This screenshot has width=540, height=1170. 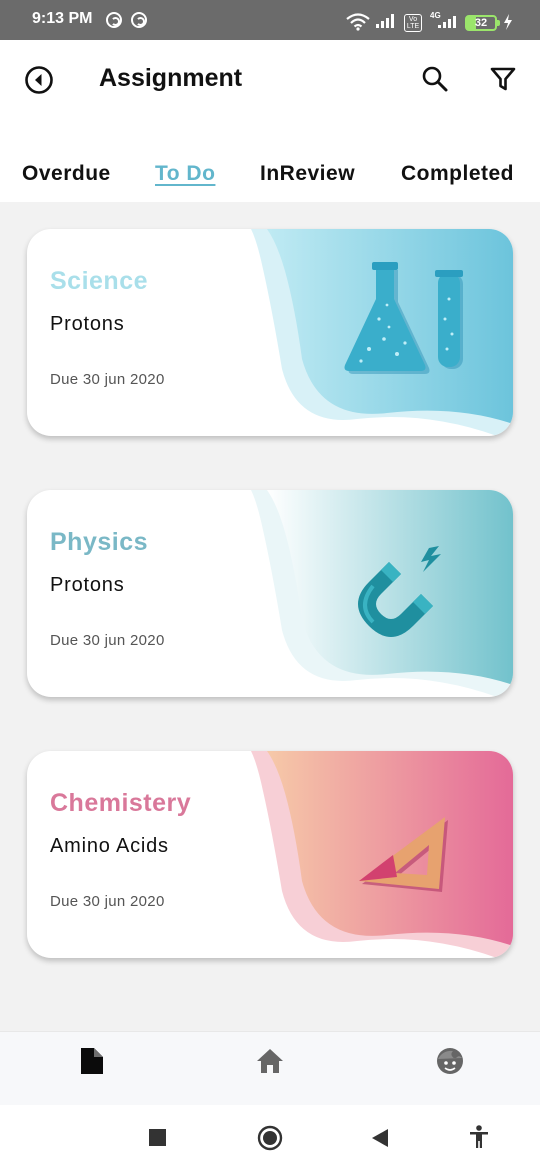 What do you see at coordinates (479, 1137) in the screenshot?
I see `accessibility-icon` at bounding box center [479, 1137].